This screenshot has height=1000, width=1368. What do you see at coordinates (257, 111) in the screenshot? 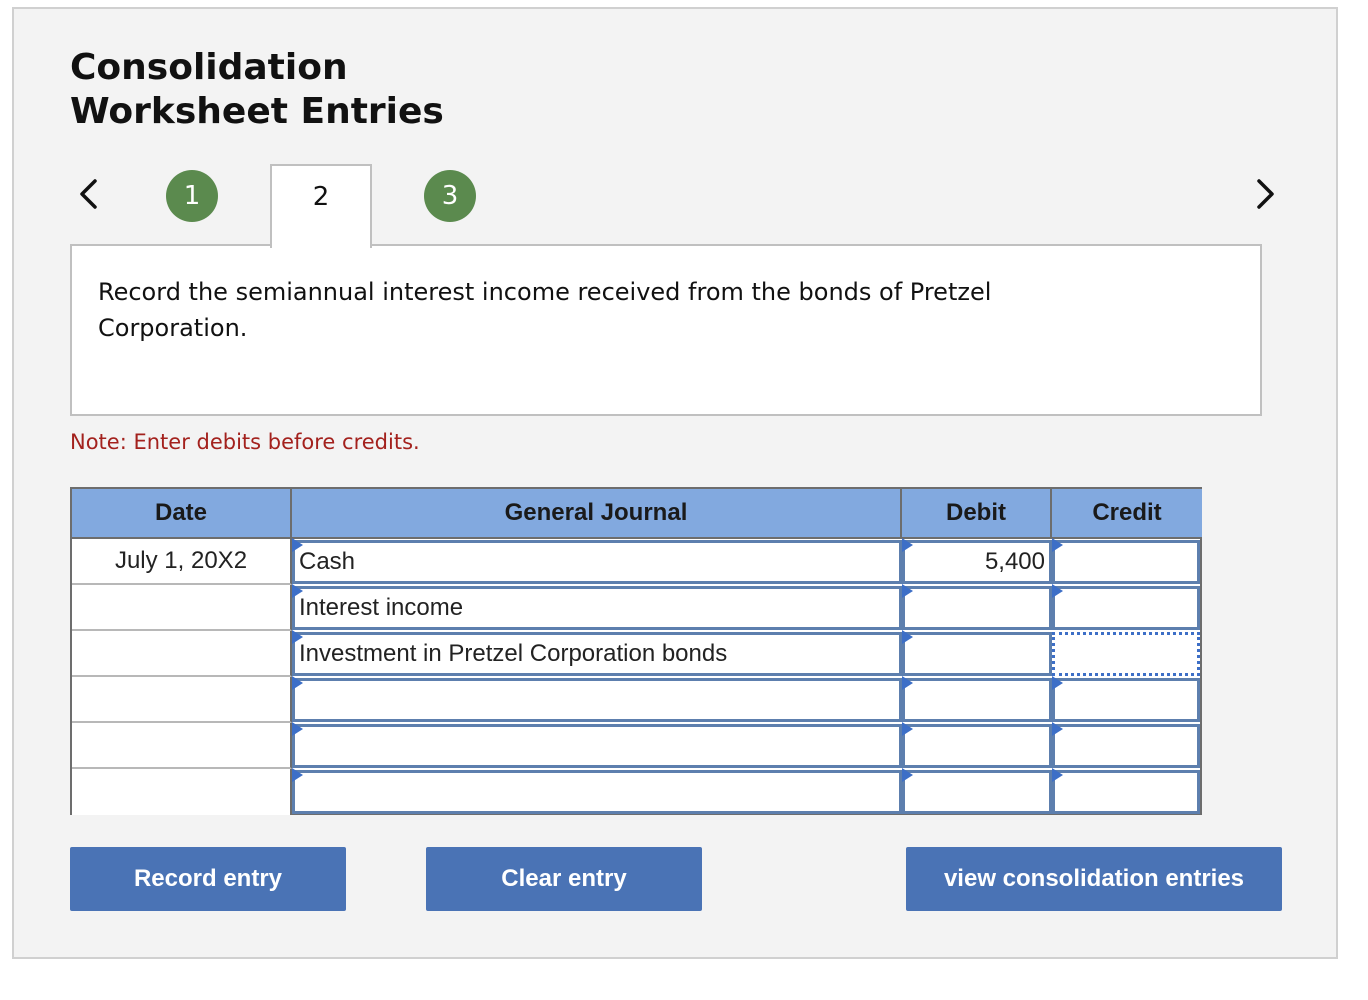
I see `page-title-line-2: Worksheet Entries` at bounding box center [257, 111].